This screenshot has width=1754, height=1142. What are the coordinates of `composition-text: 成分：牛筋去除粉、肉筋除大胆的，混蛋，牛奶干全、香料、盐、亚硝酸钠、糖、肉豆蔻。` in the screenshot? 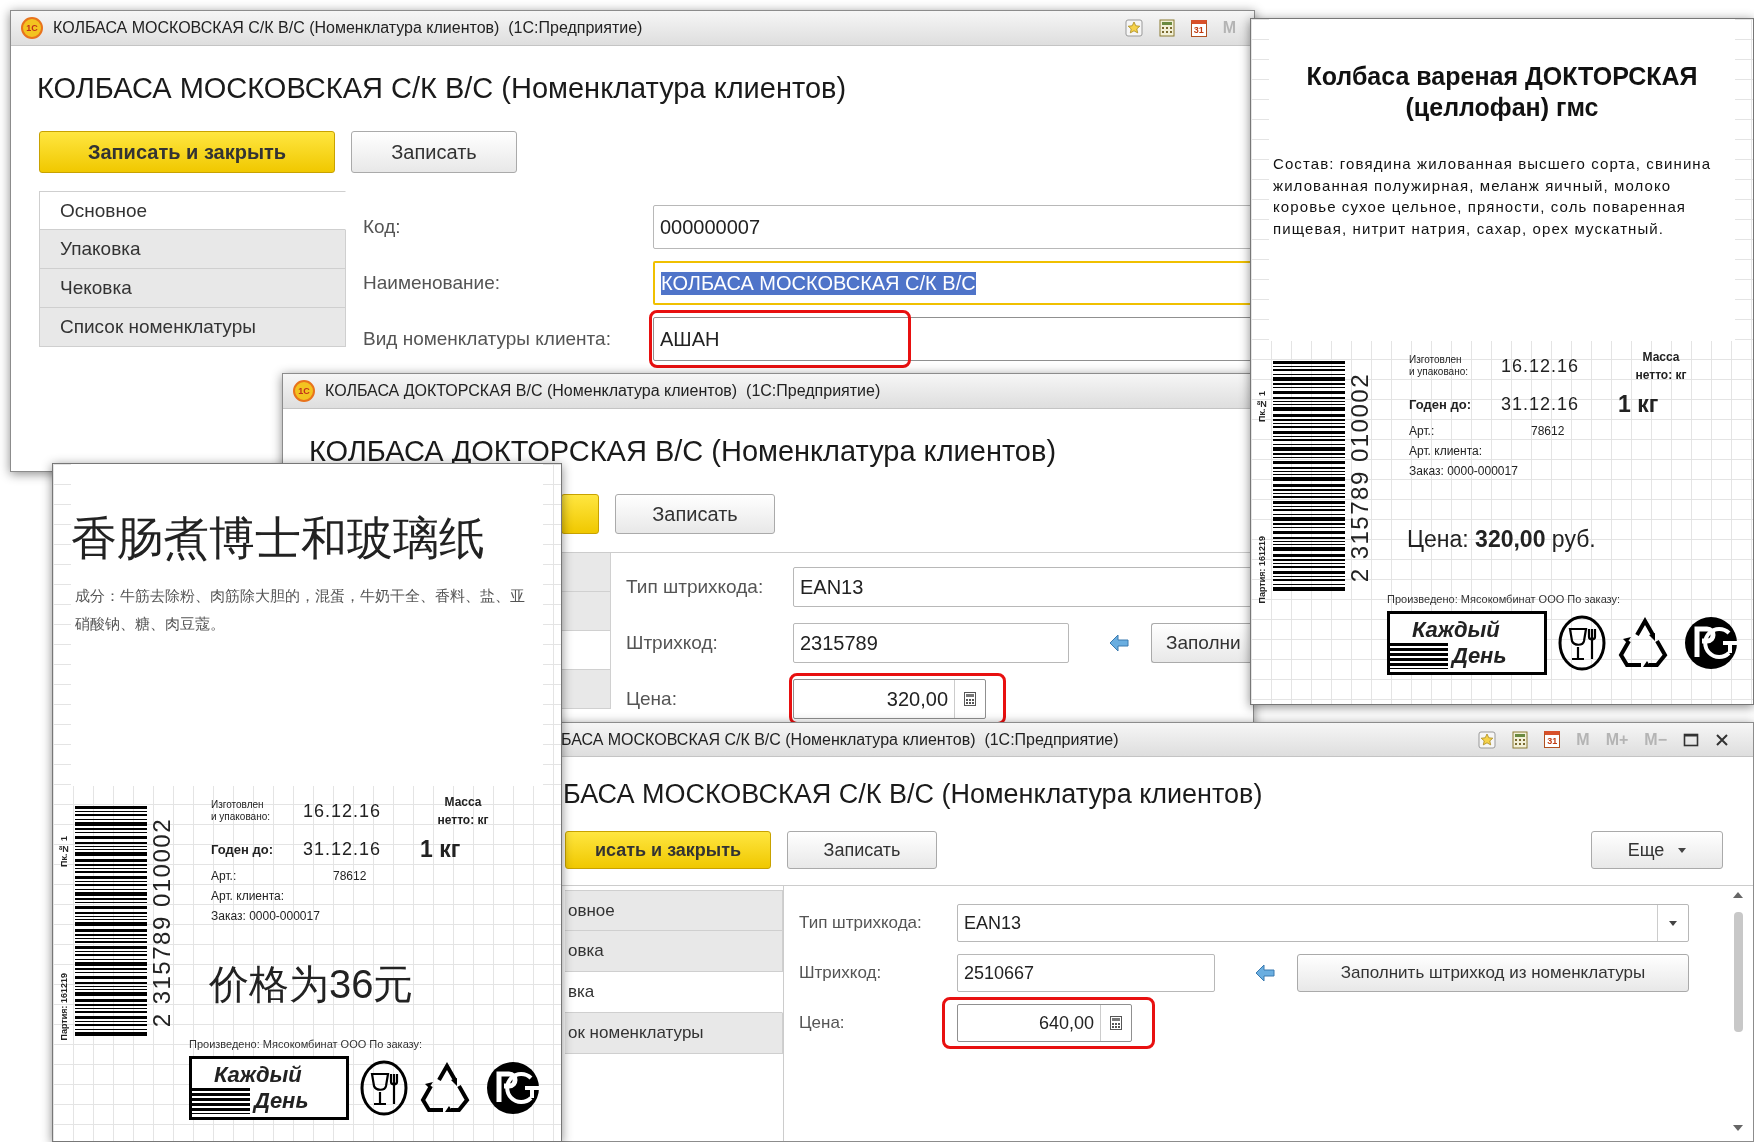 It's located at (300, 609).